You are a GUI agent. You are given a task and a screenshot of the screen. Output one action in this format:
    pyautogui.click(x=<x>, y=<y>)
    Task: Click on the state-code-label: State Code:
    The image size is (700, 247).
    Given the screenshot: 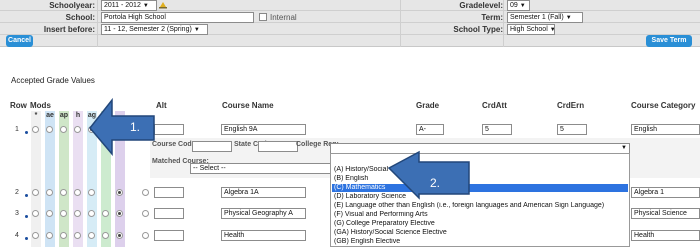 What is the action you would take?
    pyautogui.click(x=253, y=144)
    